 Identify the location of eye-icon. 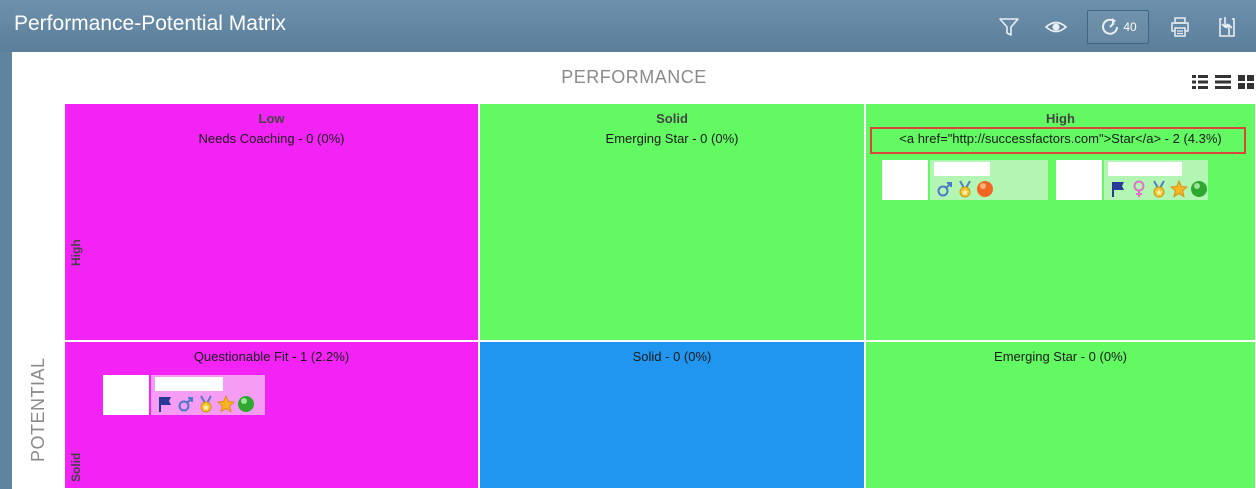
(1056, 27).